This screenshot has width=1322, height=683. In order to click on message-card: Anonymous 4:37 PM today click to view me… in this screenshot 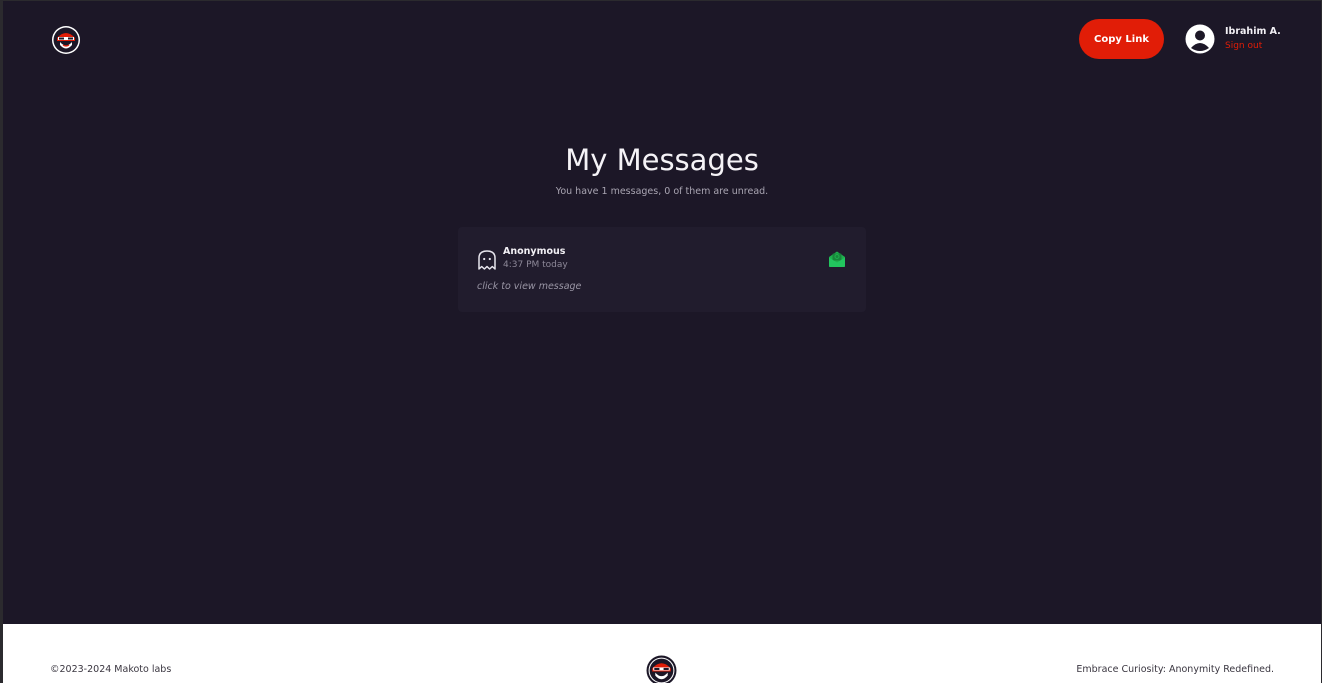, I will do `click(662, 269)`.